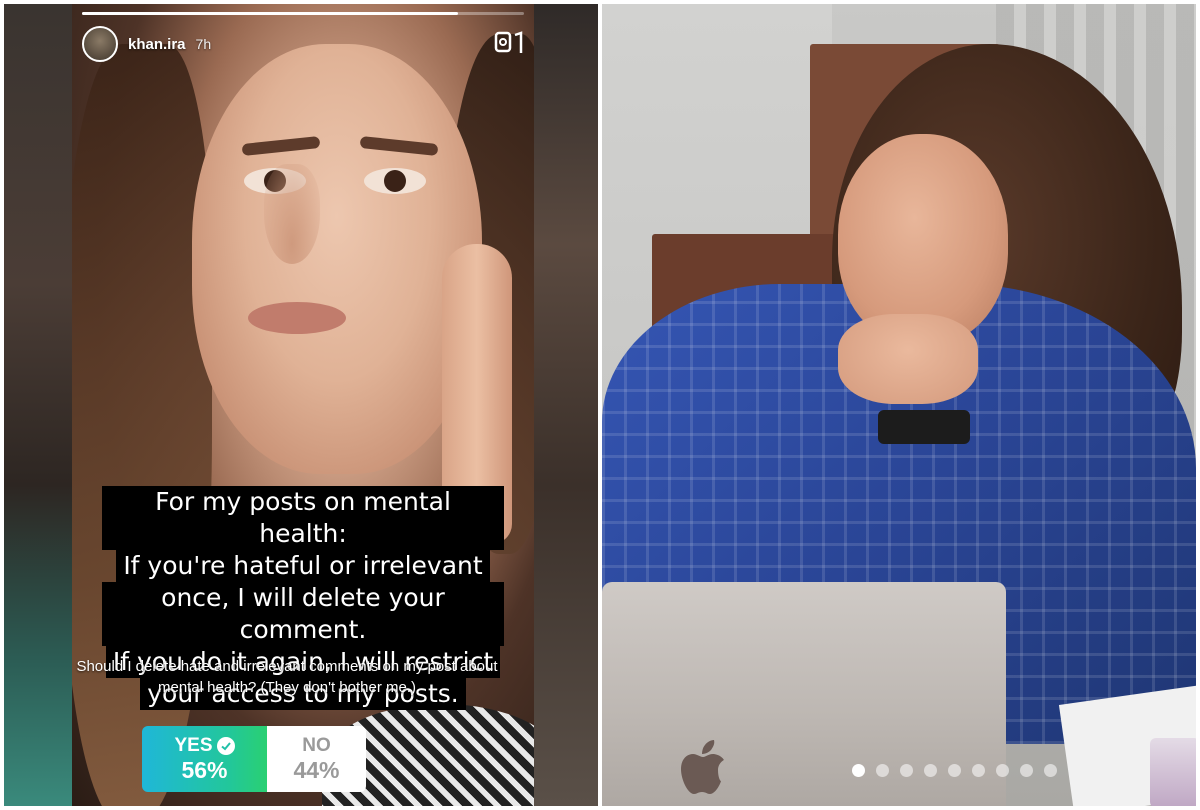  I want to click on story-photo-face, so click(337, 259).